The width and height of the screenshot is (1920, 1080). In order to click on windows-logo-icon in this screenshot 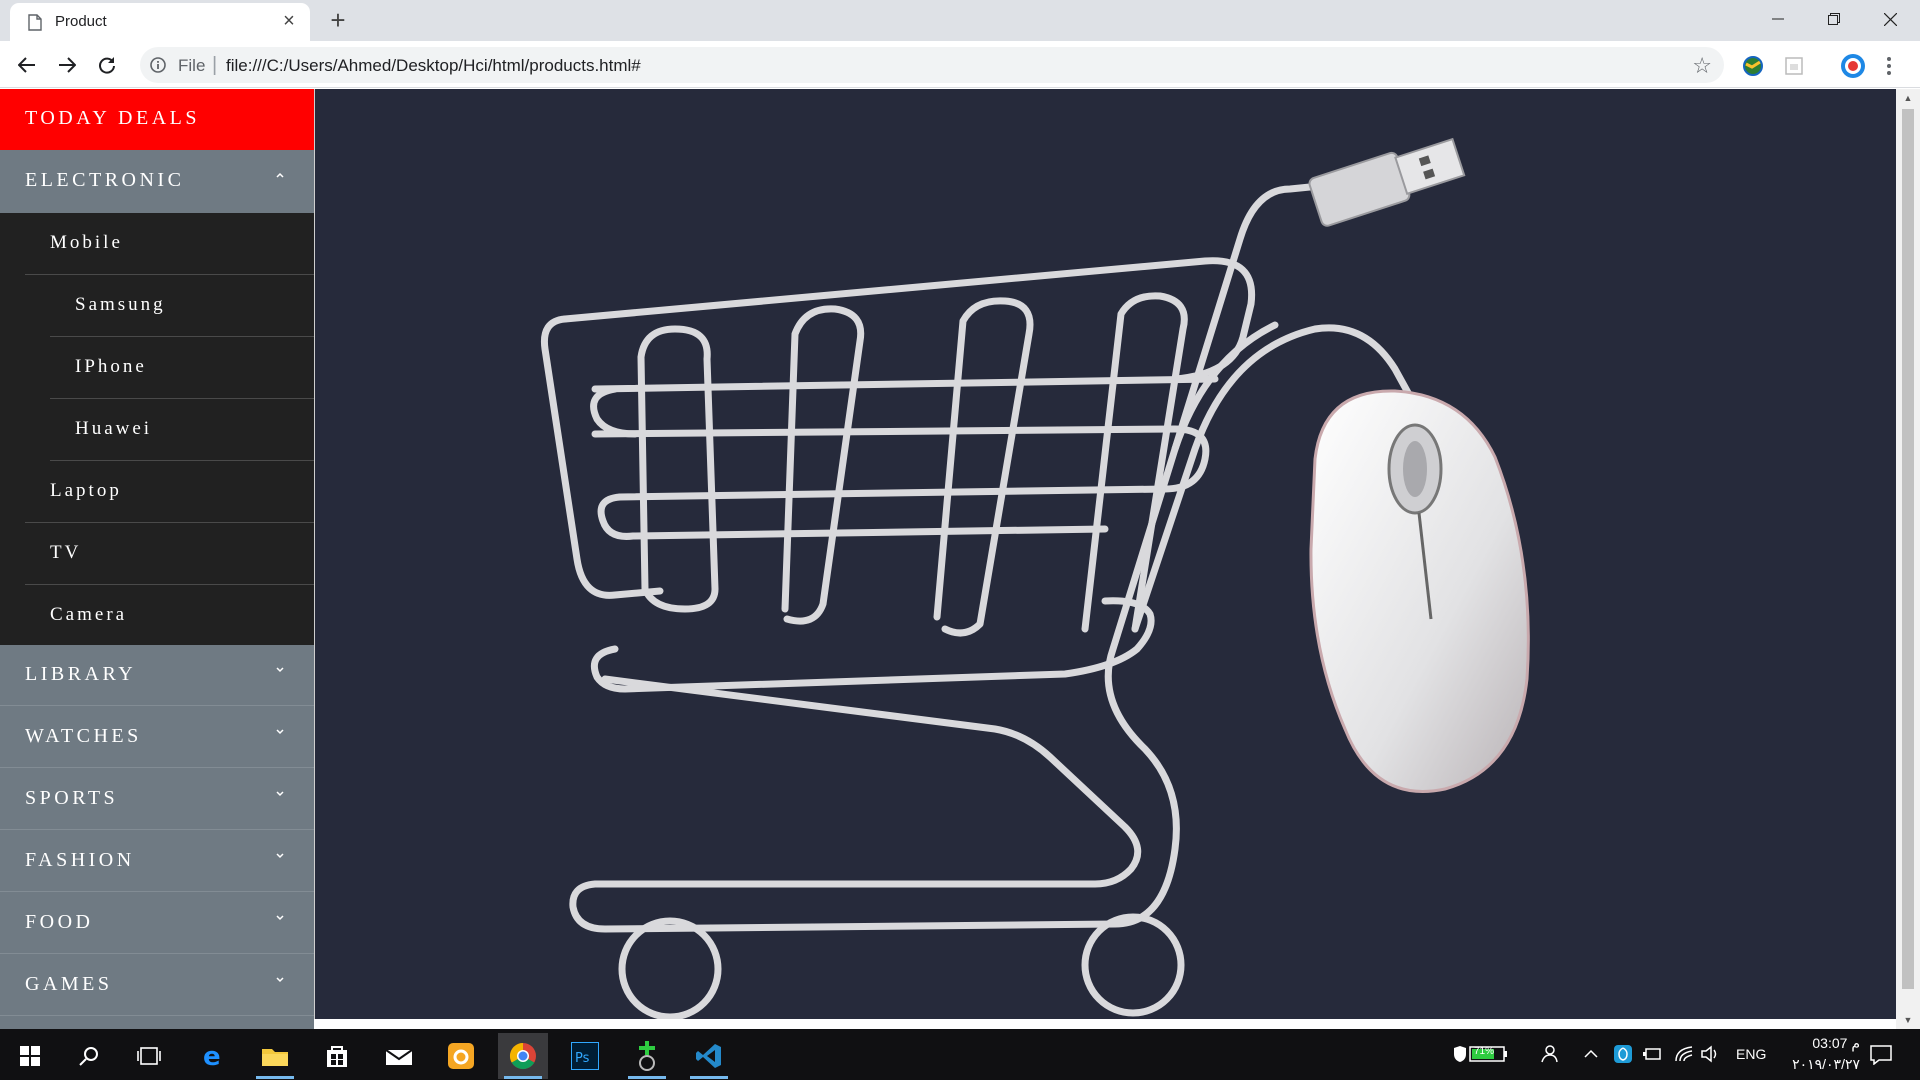, I will do `click(30, 1056)`.